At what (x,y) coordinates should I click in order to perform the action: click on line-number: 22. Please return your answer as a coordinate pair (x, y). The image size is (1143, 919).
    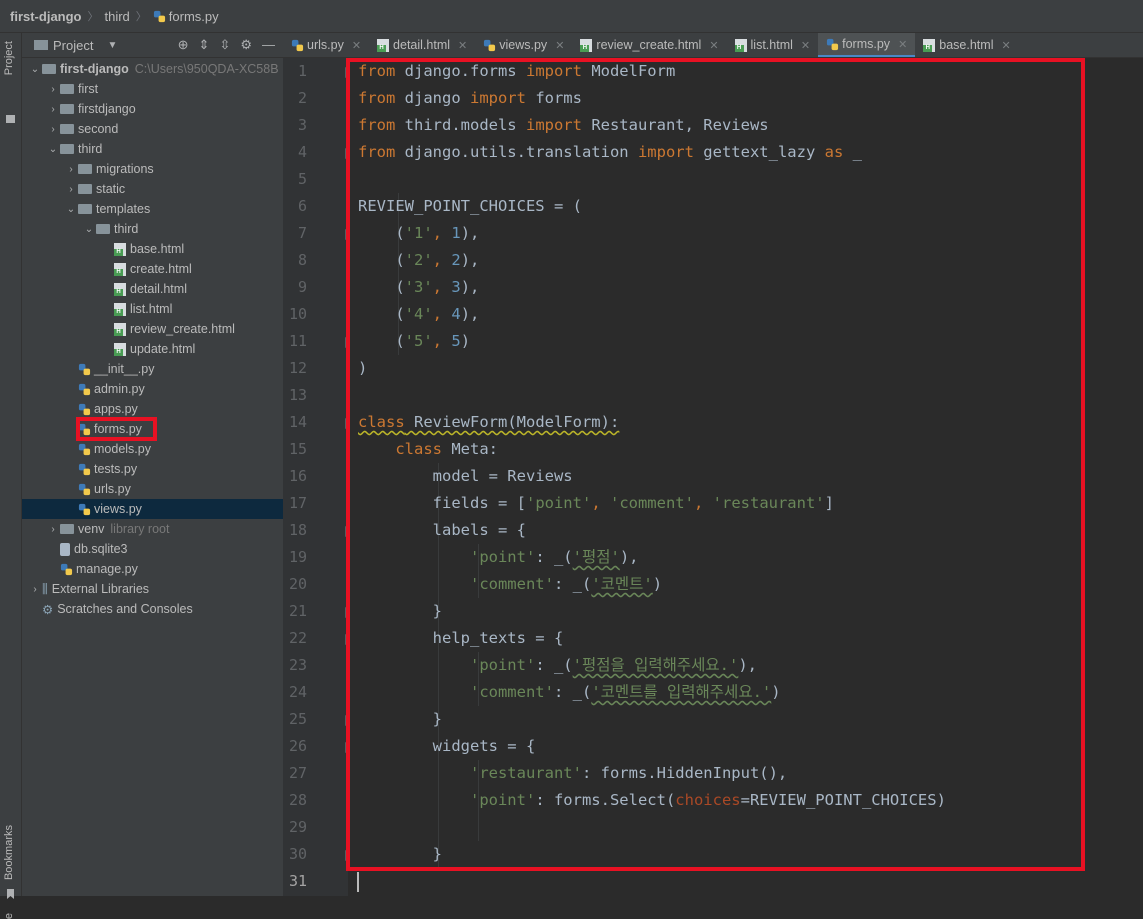
    Looking at the image, I should click on (297, 638).